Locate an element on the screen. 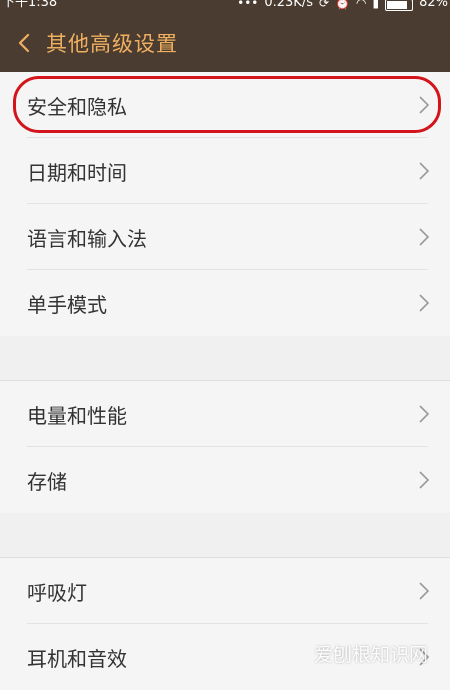  battery-percent: 82% is located at coordinates (433, 5).